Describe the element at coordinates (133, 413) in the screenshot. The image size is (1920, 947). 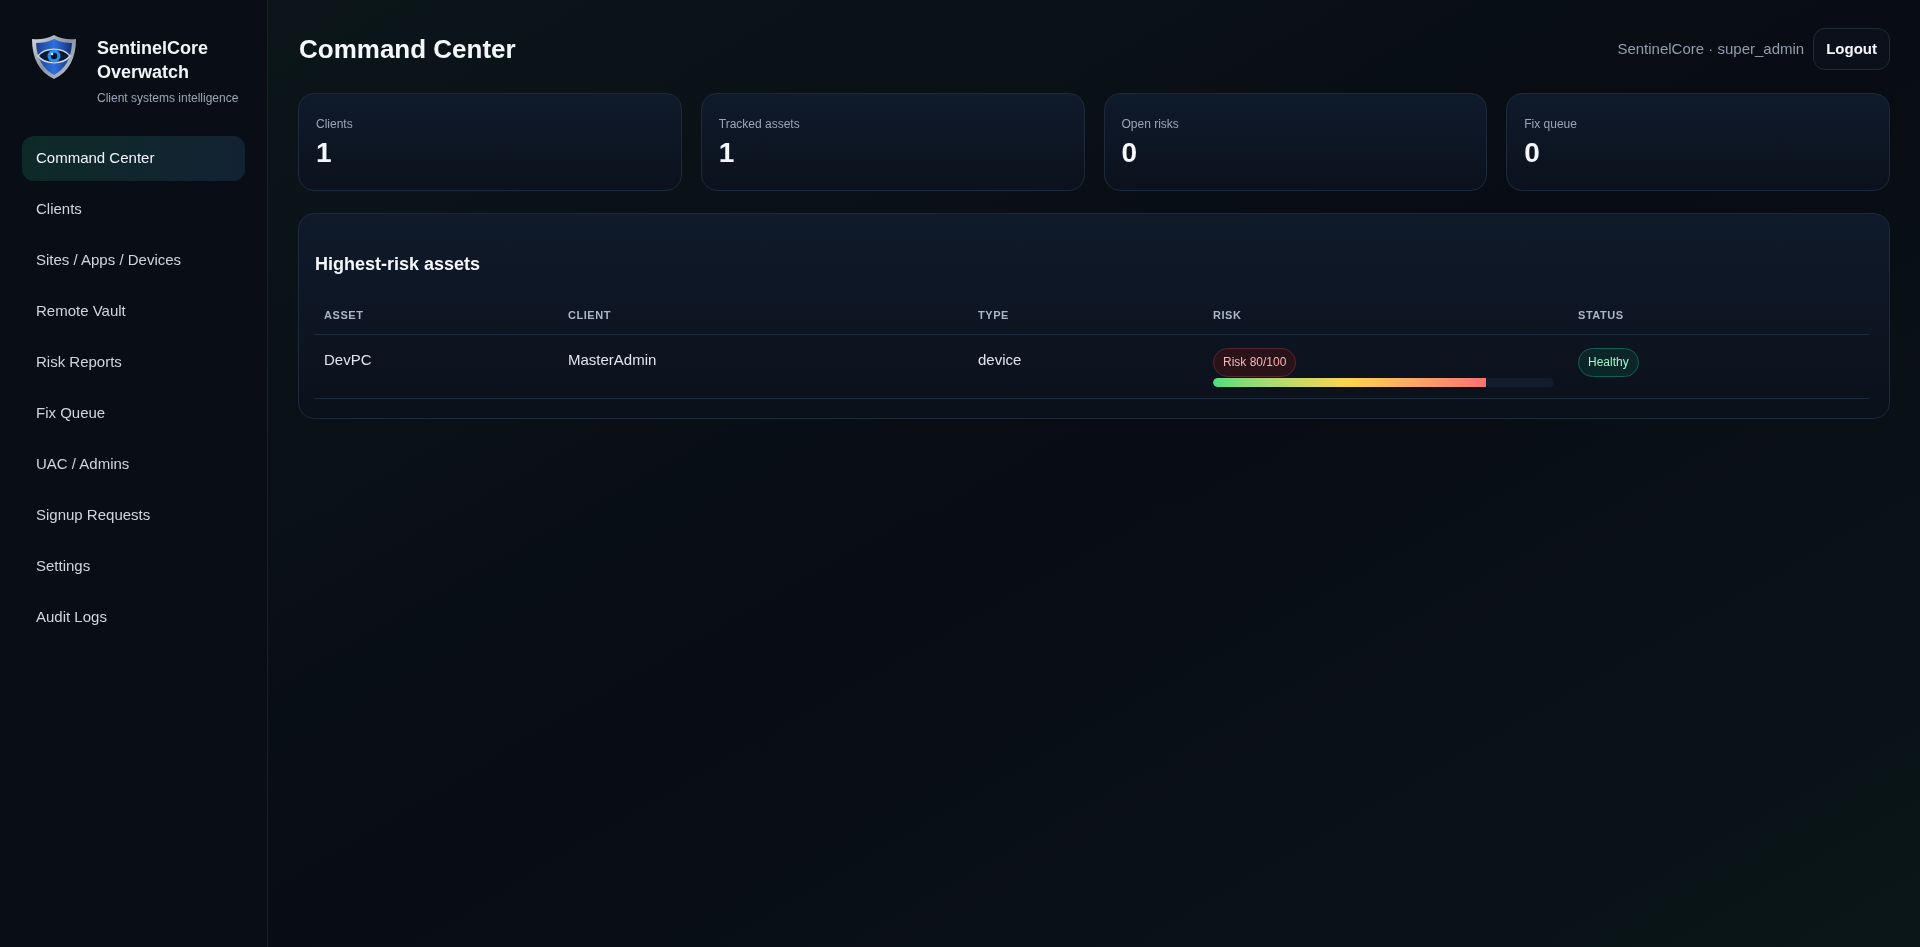
I see `nav-item: Fix Queue` at that location.